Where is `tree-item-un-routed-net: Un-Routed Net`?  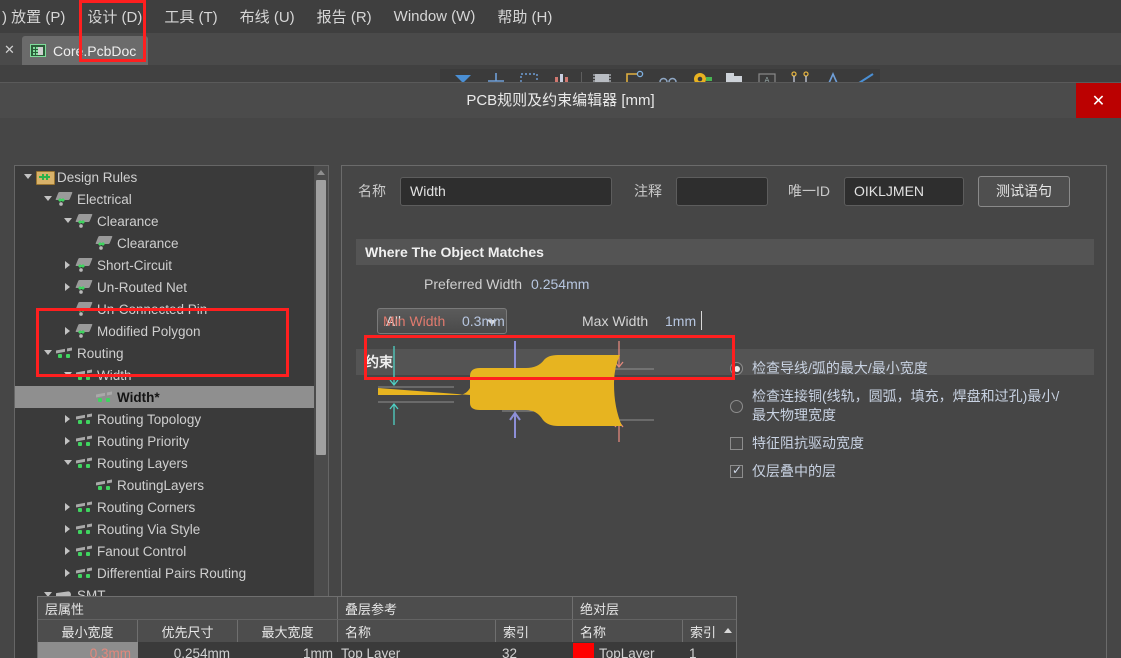 tree-item-un-routed-net: Un-Routed Net is located at coordinates (164, 287).